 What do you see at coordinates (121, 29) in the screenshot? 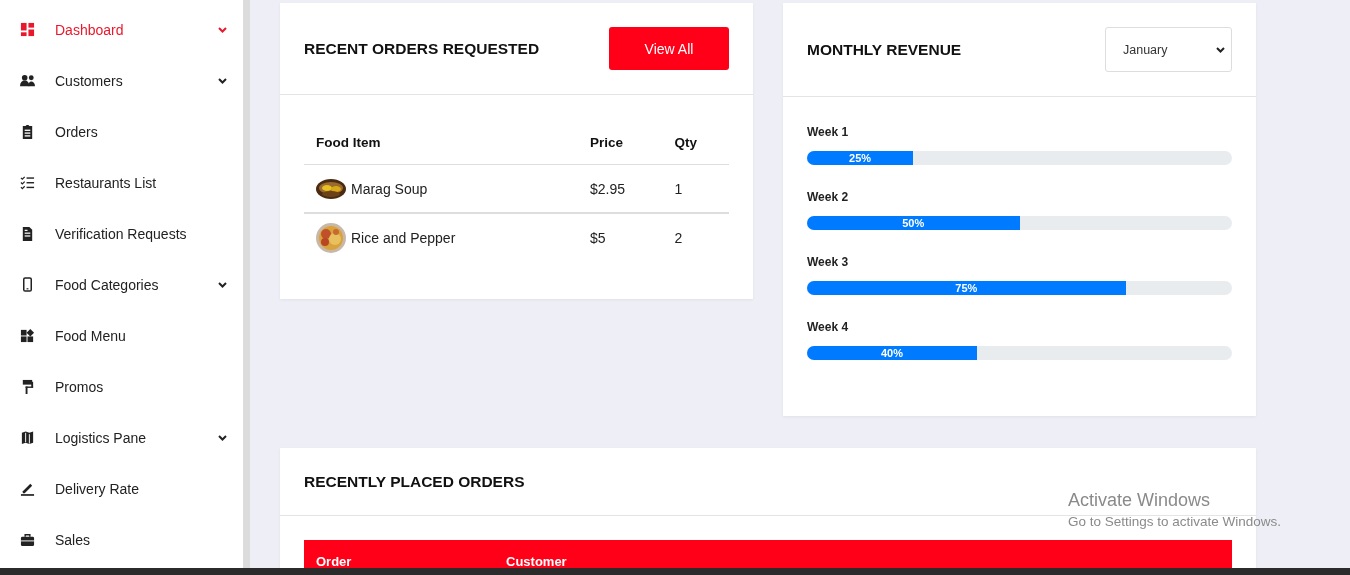
I see `sidebar-item: Dashboard` at bounding box center [121, 29].